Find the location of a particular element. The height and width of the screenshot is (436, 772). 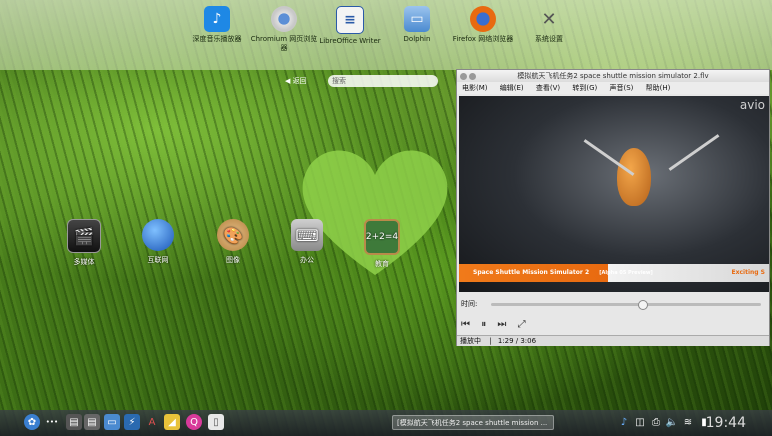

audio-icon: ♪ is located at coordinates (624, 422).